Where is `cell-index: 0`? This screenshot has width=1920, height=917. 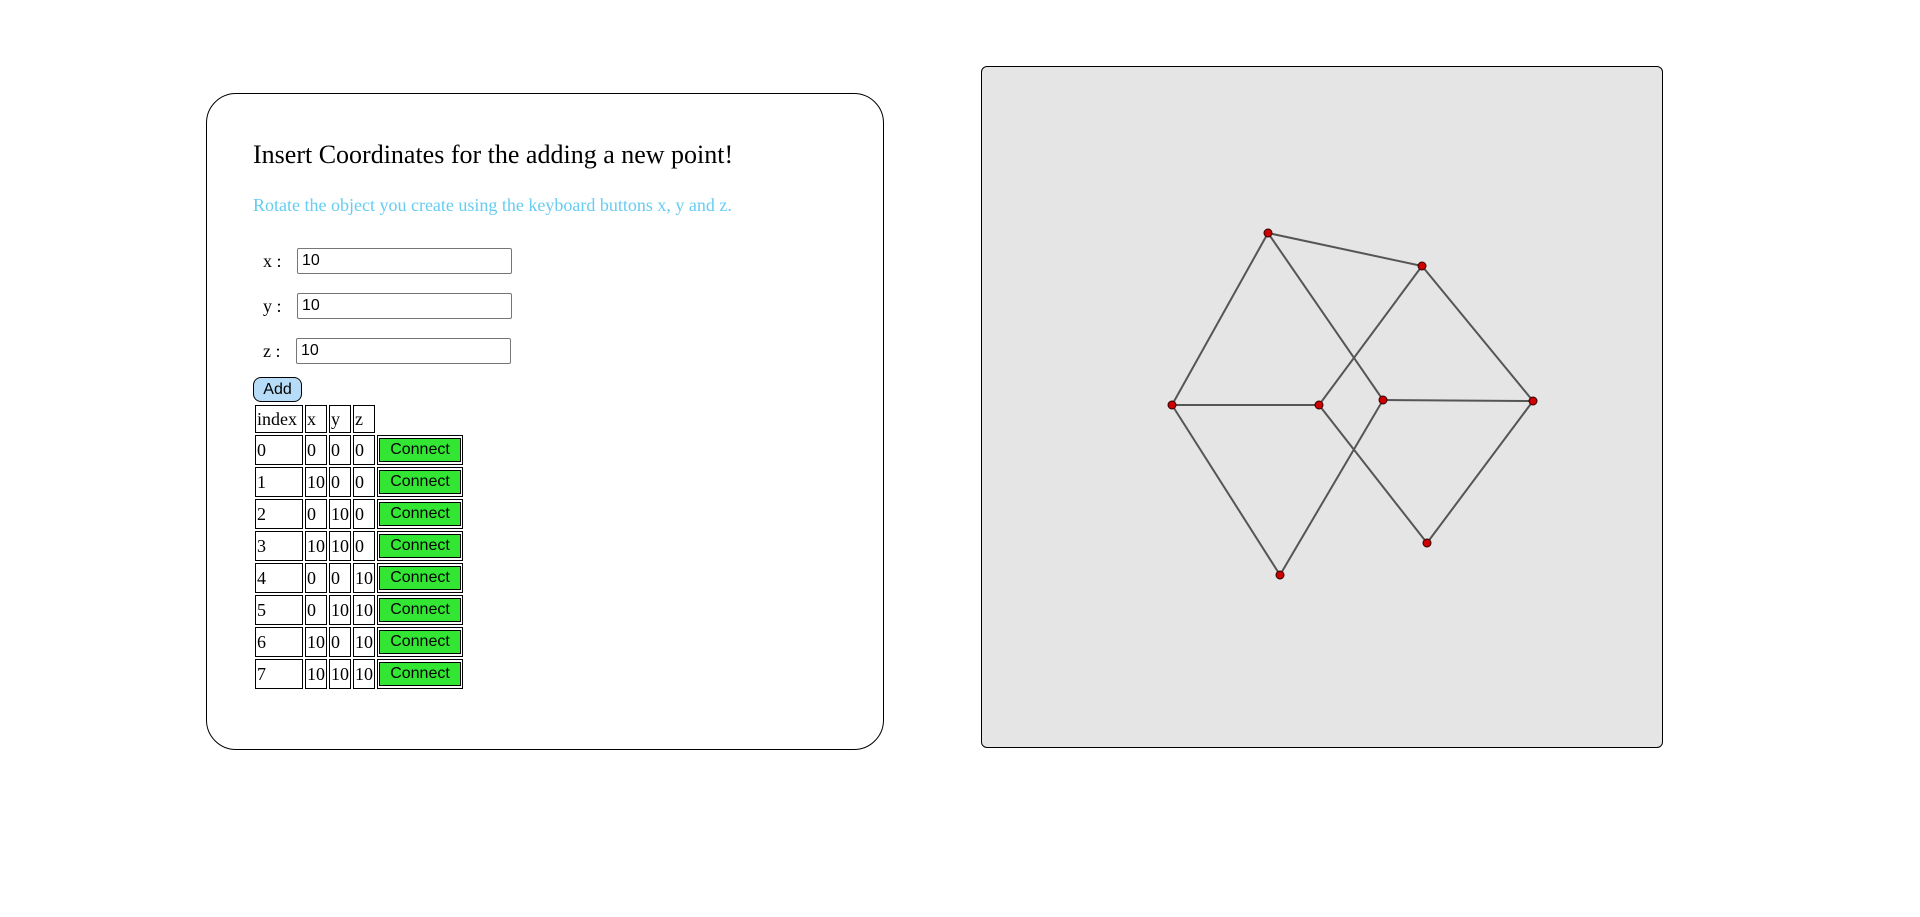 cell-index: 0 is located at coordinates (279, 450).